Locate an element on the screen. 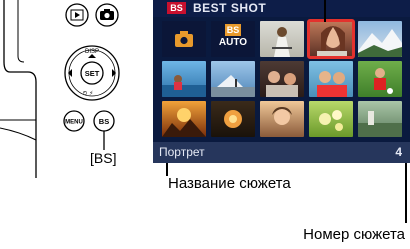 The width and height of the screenshot is (410, 249). bs-key-label: BS is located at coordinates (104, 121).